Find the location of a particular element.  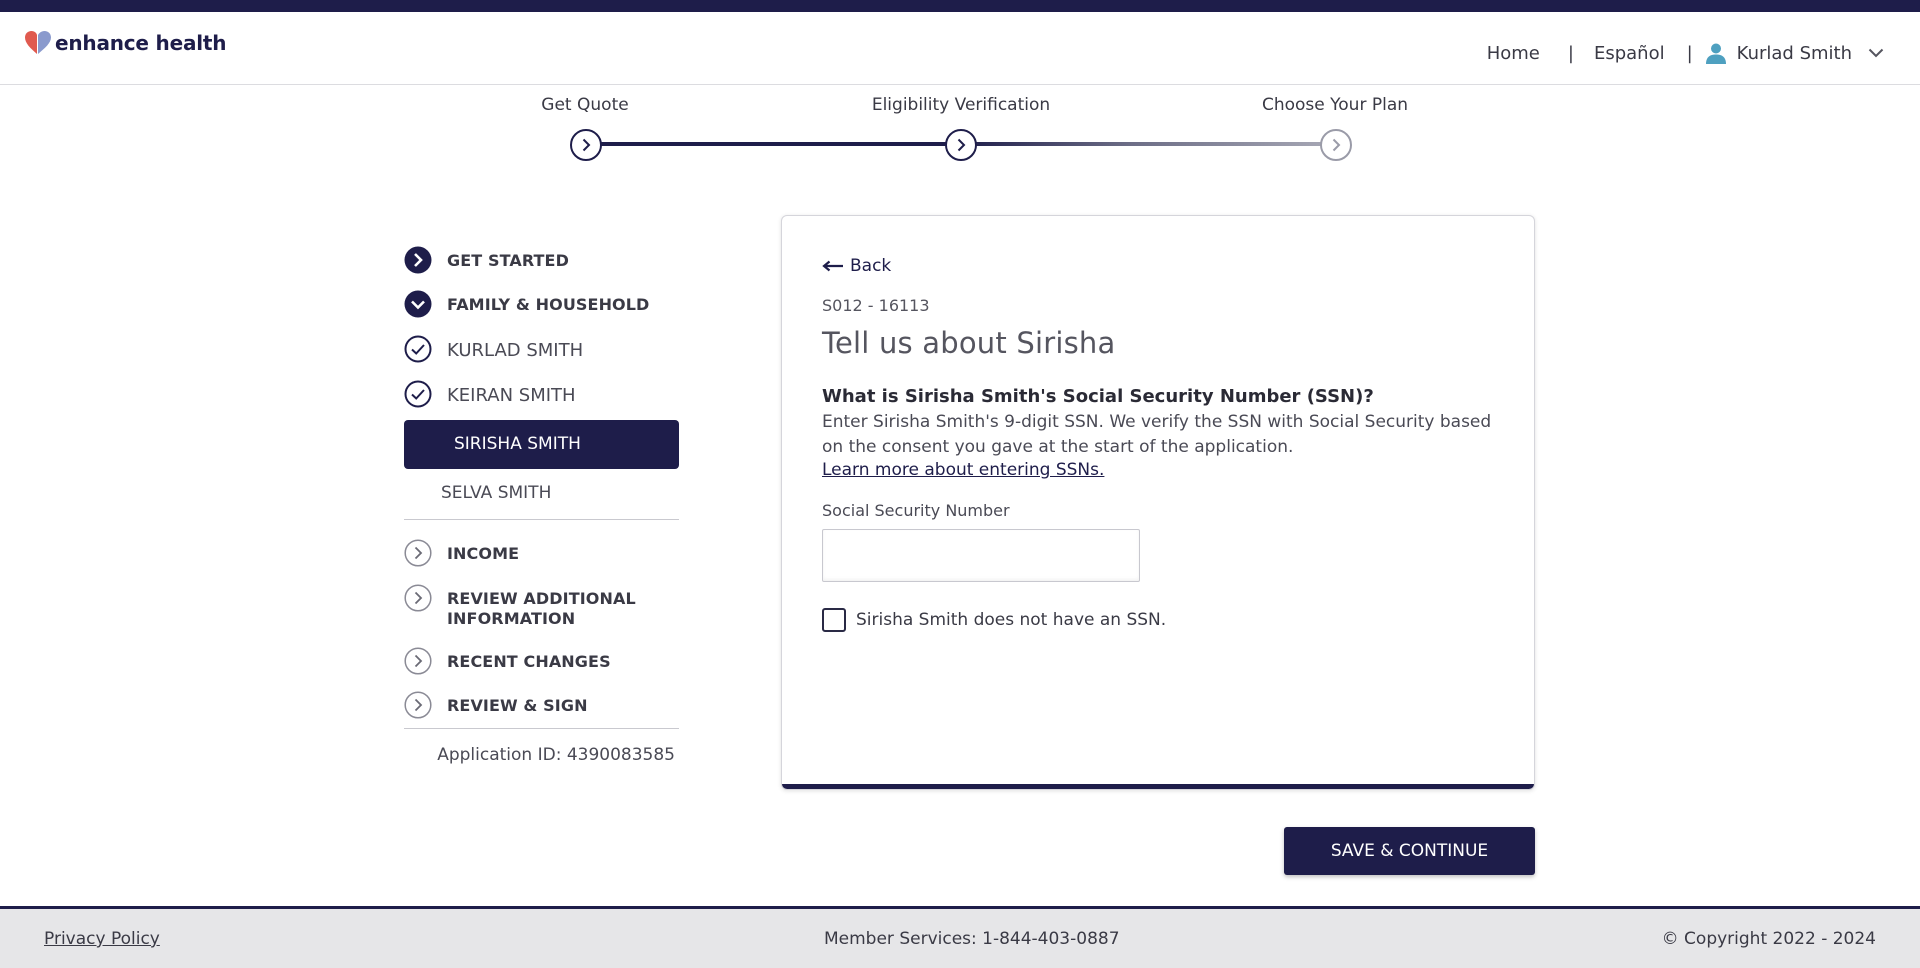

no-ssn-option: Sirisha Smith does not have an SSN. is located at coordinates (994, 620).